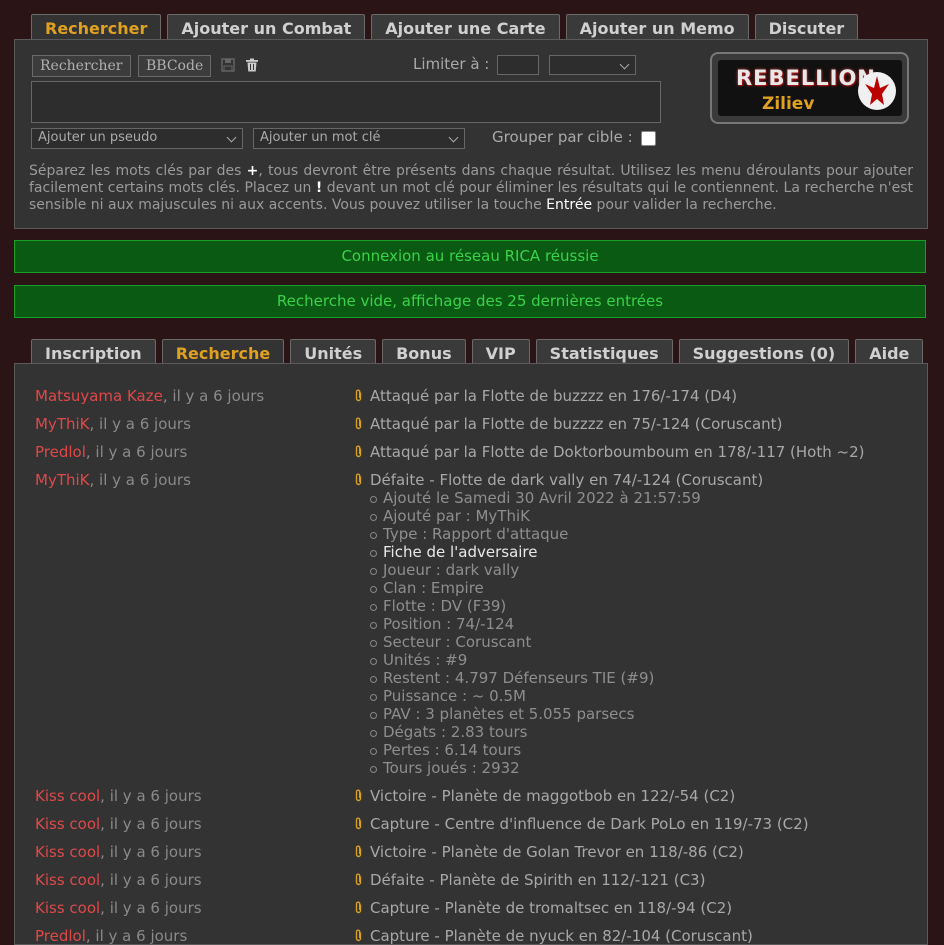  I want to click on detail-sector: Secteur : Coruscant, so click(535, 642).